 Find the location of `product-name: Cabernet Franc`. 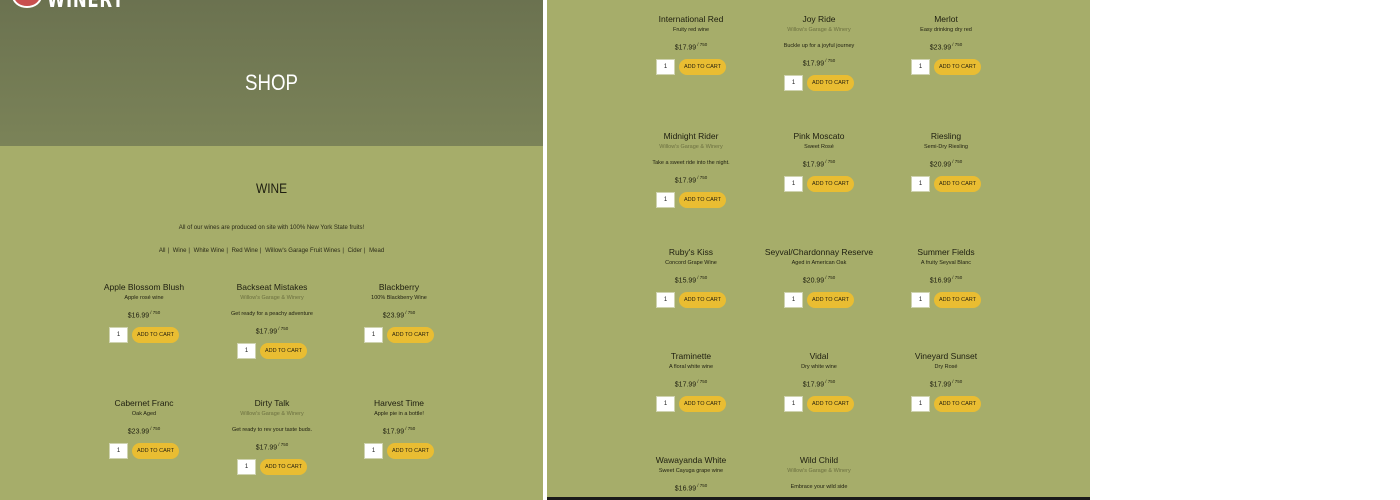

product-name: Cabernet Franc is located at coordinates (144, 403).